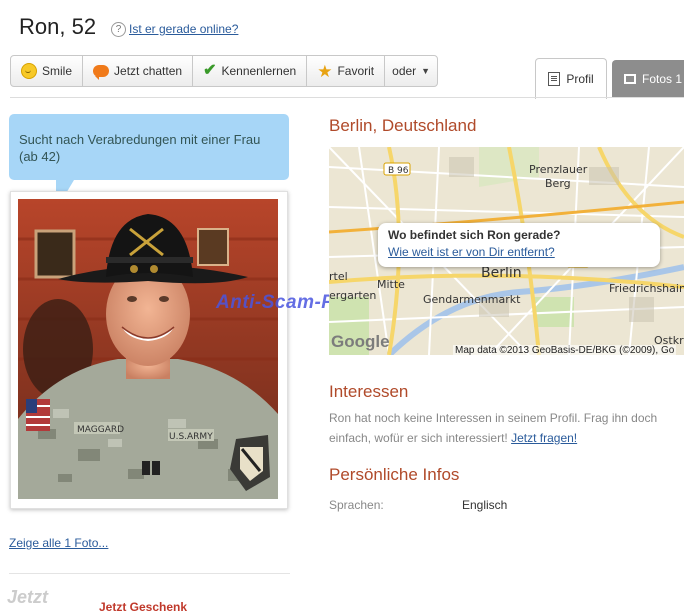  What do you see at coordinates (646, 288) in the screenshot?
I see `map-label-friedrichshain: Friedrichshain` at bounding box center [646, 288].